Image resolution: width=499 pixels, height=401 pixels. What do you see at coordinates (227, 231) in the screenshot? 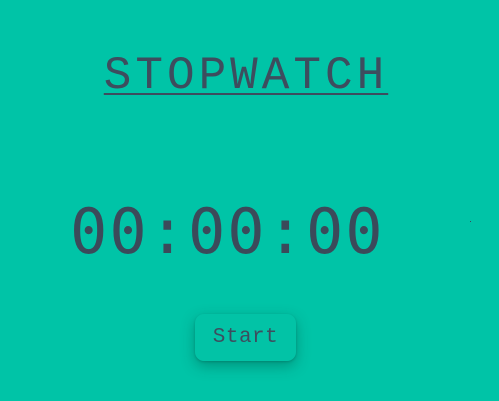
I see `time-display: 00:00:00` at bounding box center [227, 231].